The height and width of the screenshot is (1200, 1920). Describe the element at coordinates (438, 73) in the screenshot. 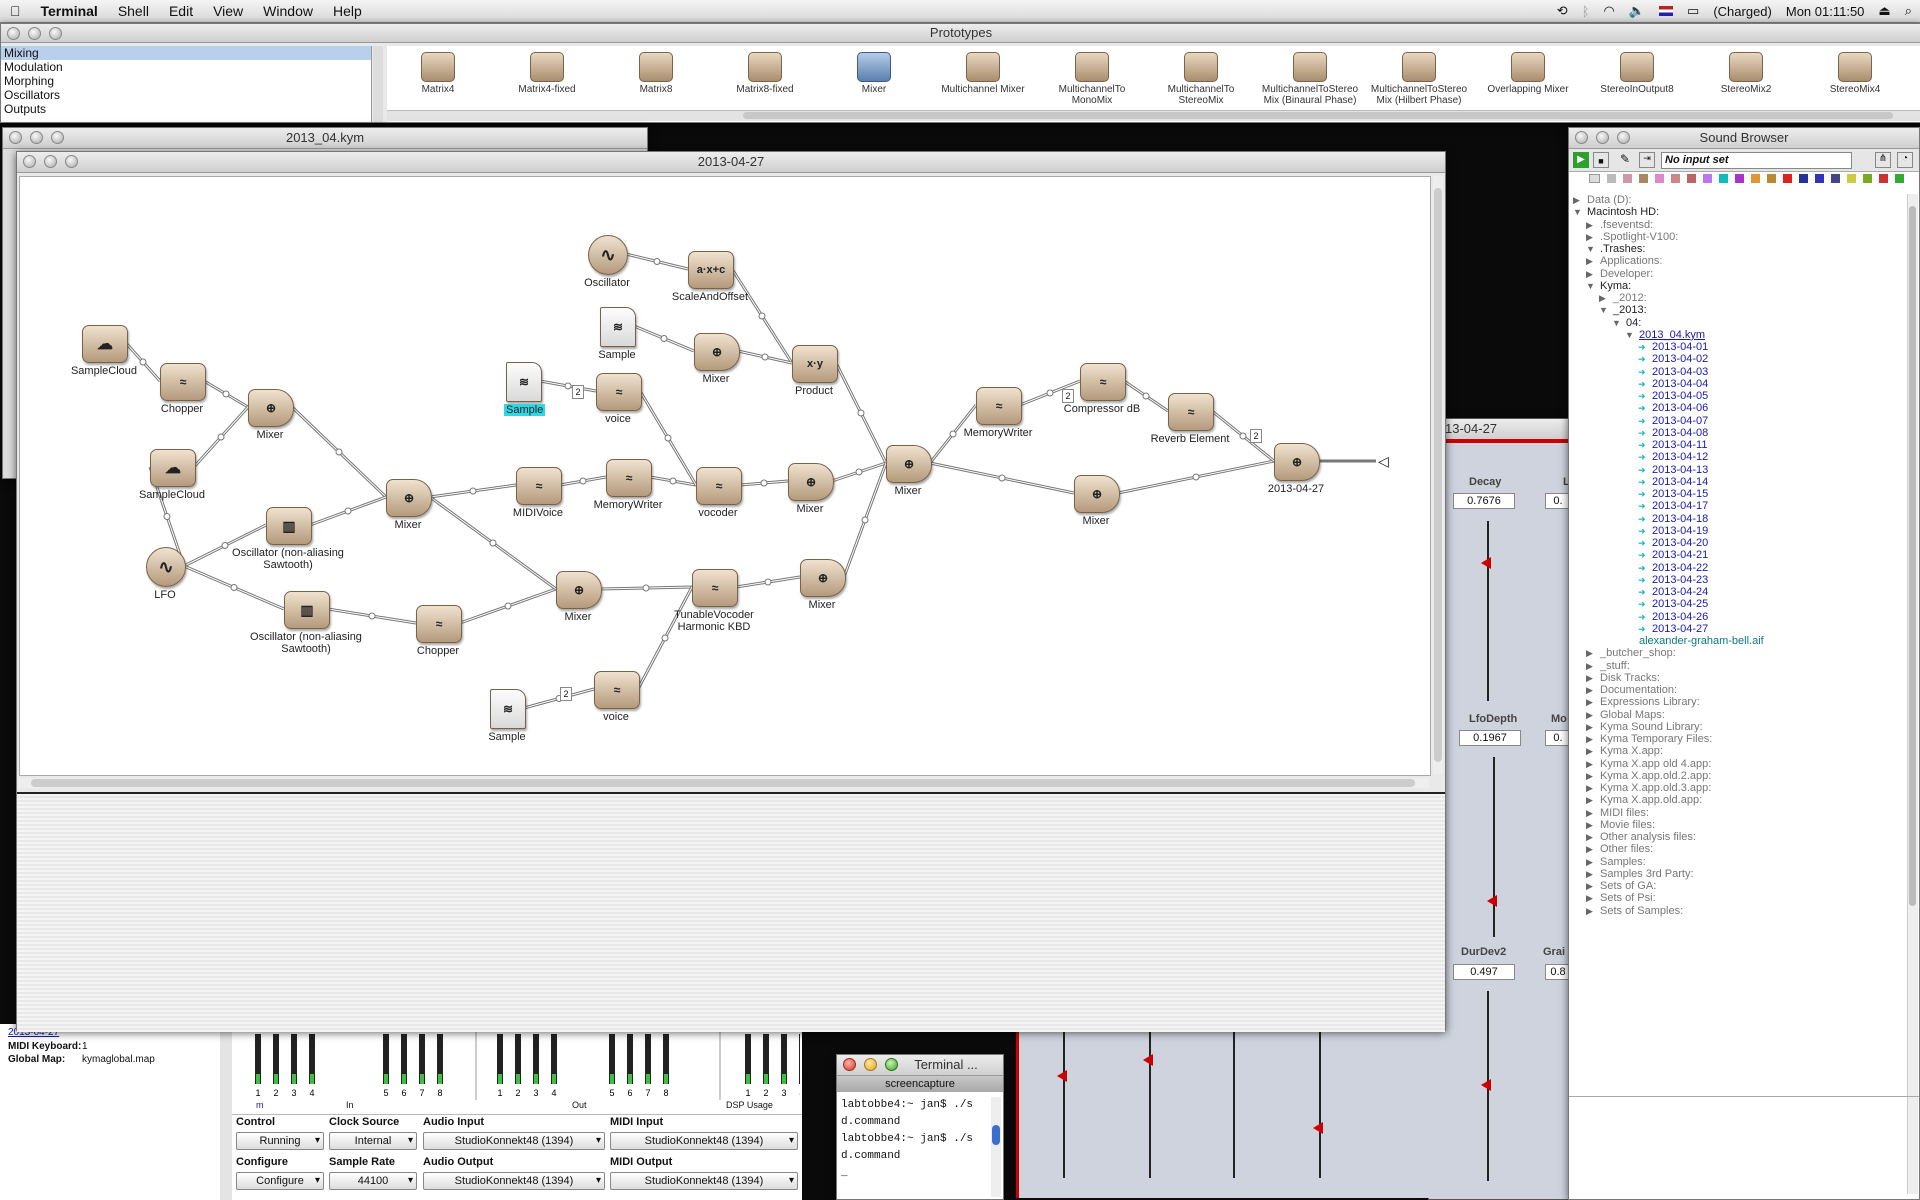

I see `proto-matrix4: Matrix4` at that location.